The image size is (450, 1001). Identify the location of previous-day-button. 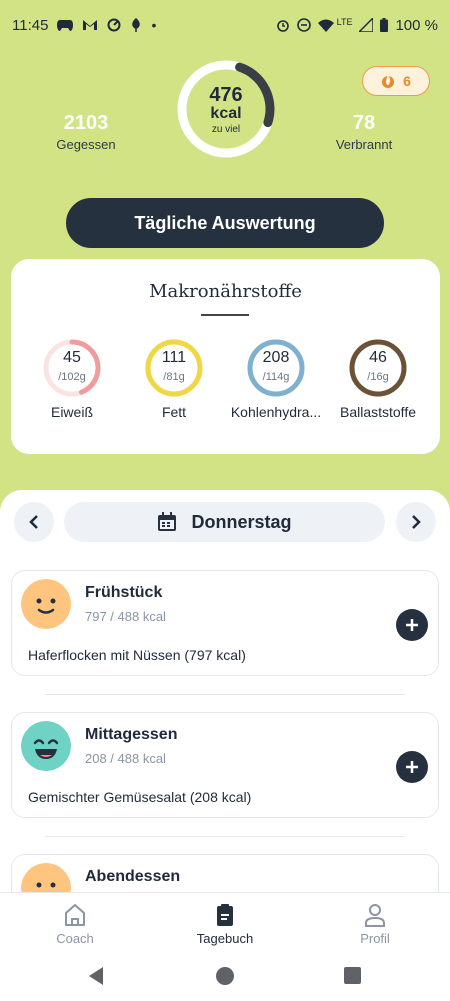
(34, 522).